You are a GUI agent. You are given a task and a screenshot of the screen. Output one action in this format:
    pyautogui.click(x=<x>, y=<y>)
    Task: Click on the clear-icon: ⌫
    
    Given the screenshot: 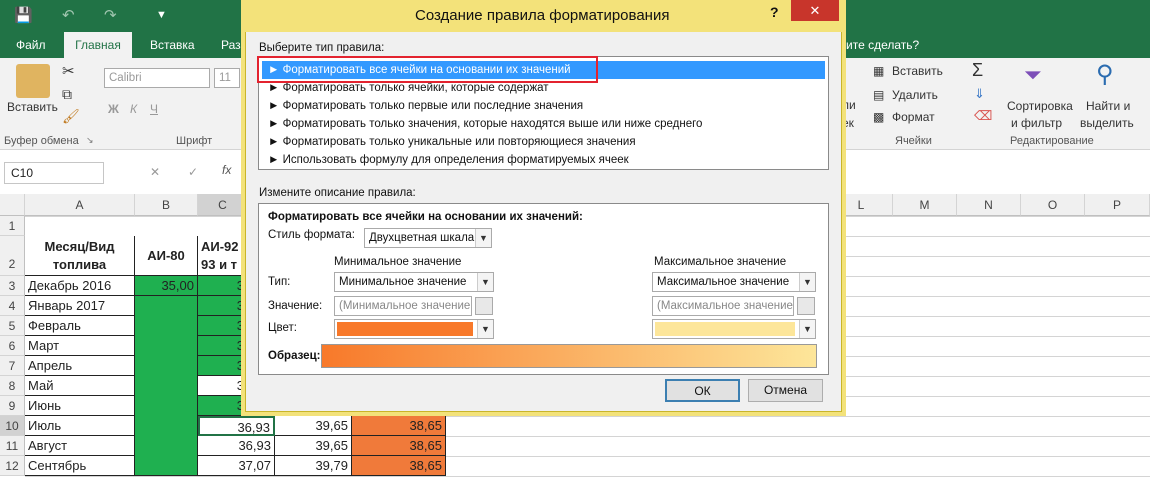 What is the action you would take?
    pyautogui.click(x=983, y=116)
    